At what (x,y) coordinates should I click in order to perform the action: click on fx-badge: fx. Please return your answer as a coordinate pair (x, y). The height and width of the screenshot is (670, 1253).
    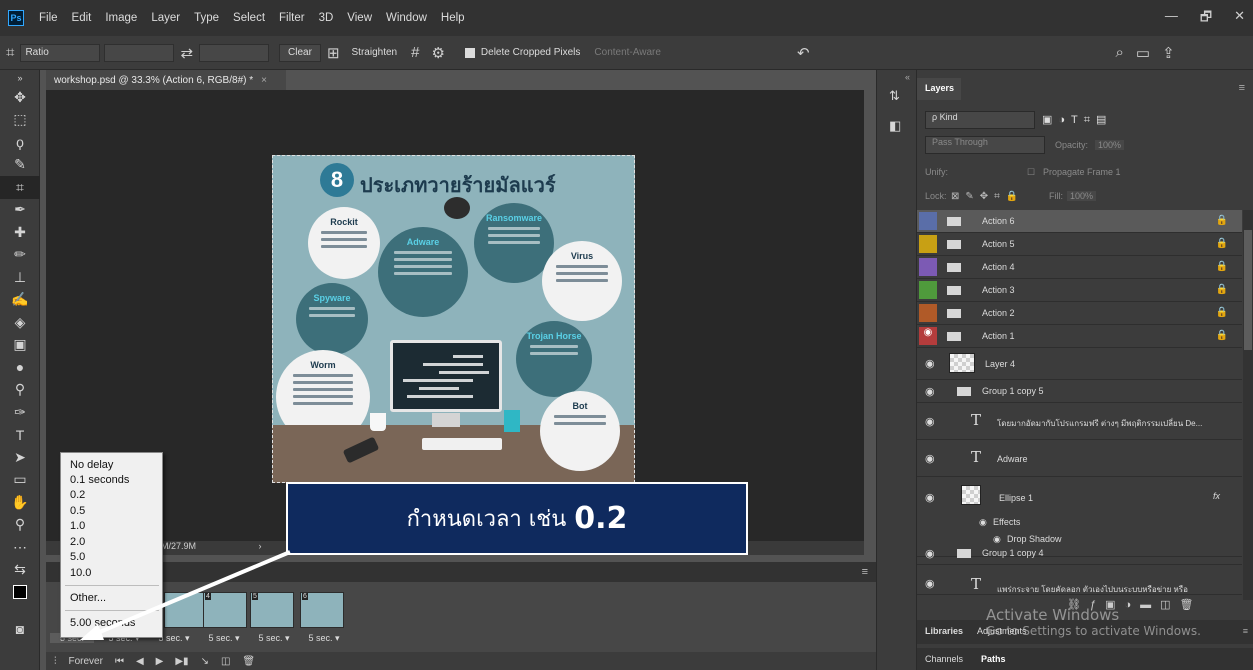
    Looking at the image, I should click on (1216, 496).